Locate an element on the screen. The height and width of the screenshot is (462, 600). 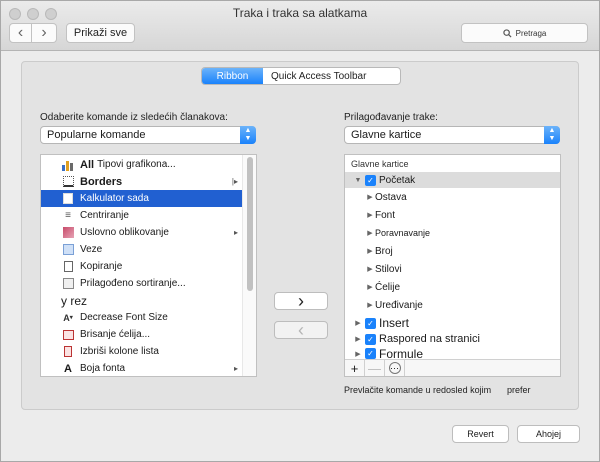
tab-bar: Ribbon Quick Access Toolbar is located at coordinates (301, 76).